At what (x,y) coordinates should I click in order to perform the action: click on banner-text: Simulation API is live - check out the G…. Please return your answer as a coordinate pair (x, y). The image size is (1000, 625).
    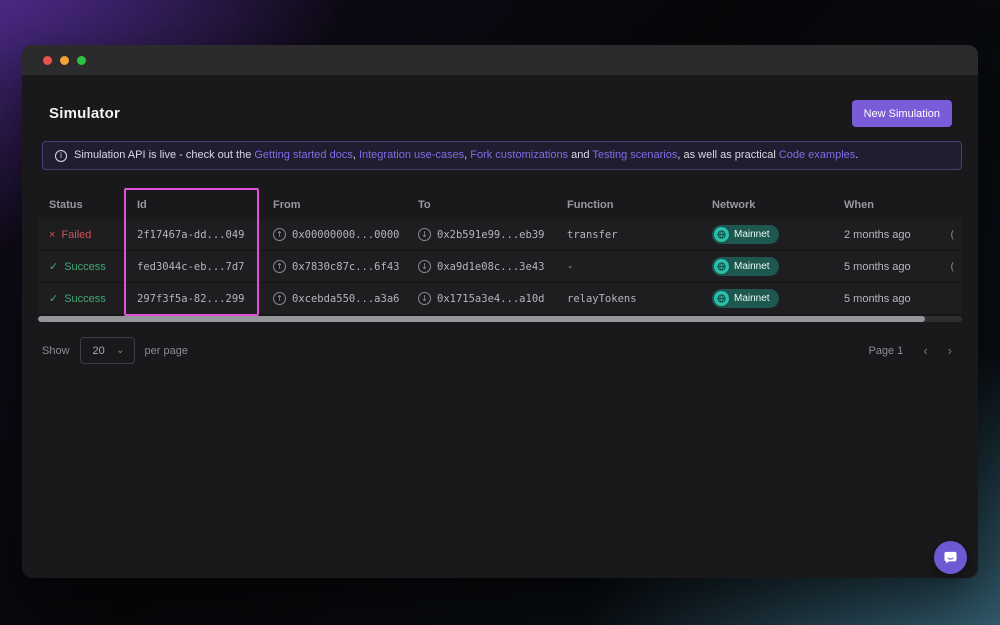
    Looking at the image, I should click on (466, 155).